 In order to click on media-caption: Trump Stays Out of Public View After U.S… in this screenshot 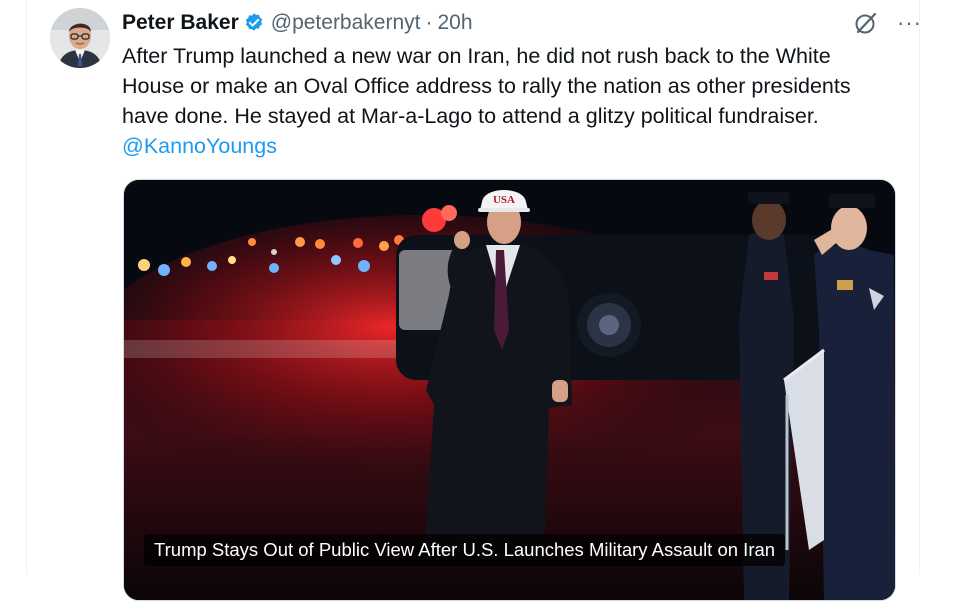, I will do `click(465, 550)`.